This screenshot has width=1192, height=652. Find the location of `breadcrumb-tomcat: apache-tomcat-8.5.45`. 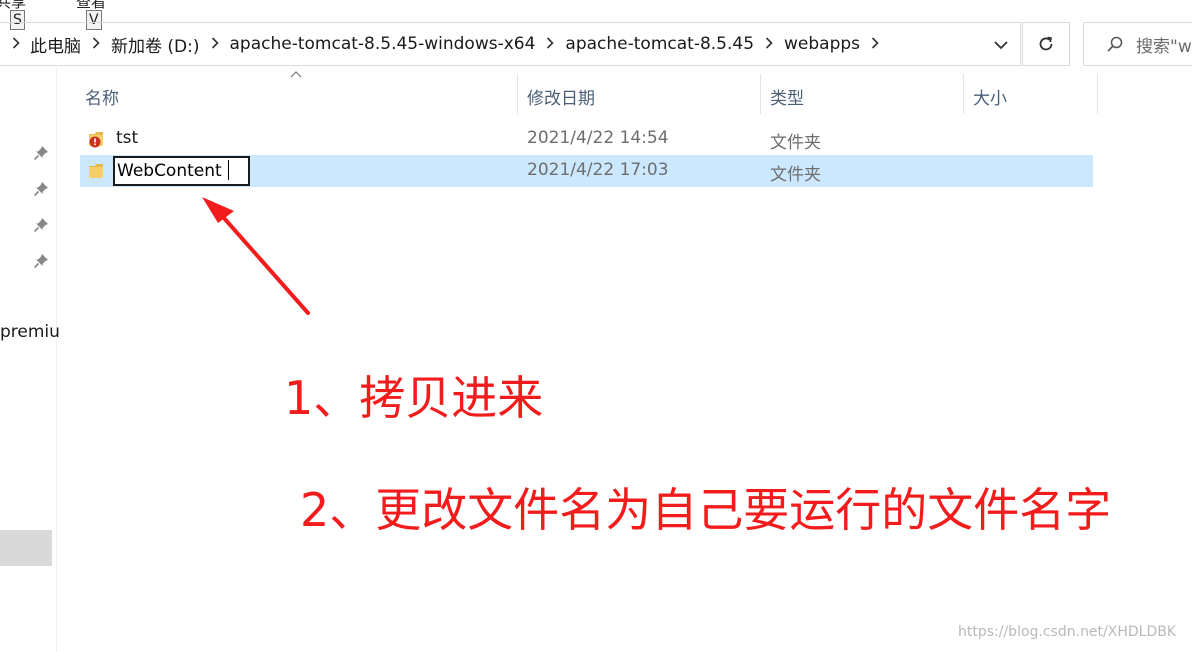

breadcrumb-tomcat: apache-tomcat-8.5.45 is located at coordinates (659, 44).